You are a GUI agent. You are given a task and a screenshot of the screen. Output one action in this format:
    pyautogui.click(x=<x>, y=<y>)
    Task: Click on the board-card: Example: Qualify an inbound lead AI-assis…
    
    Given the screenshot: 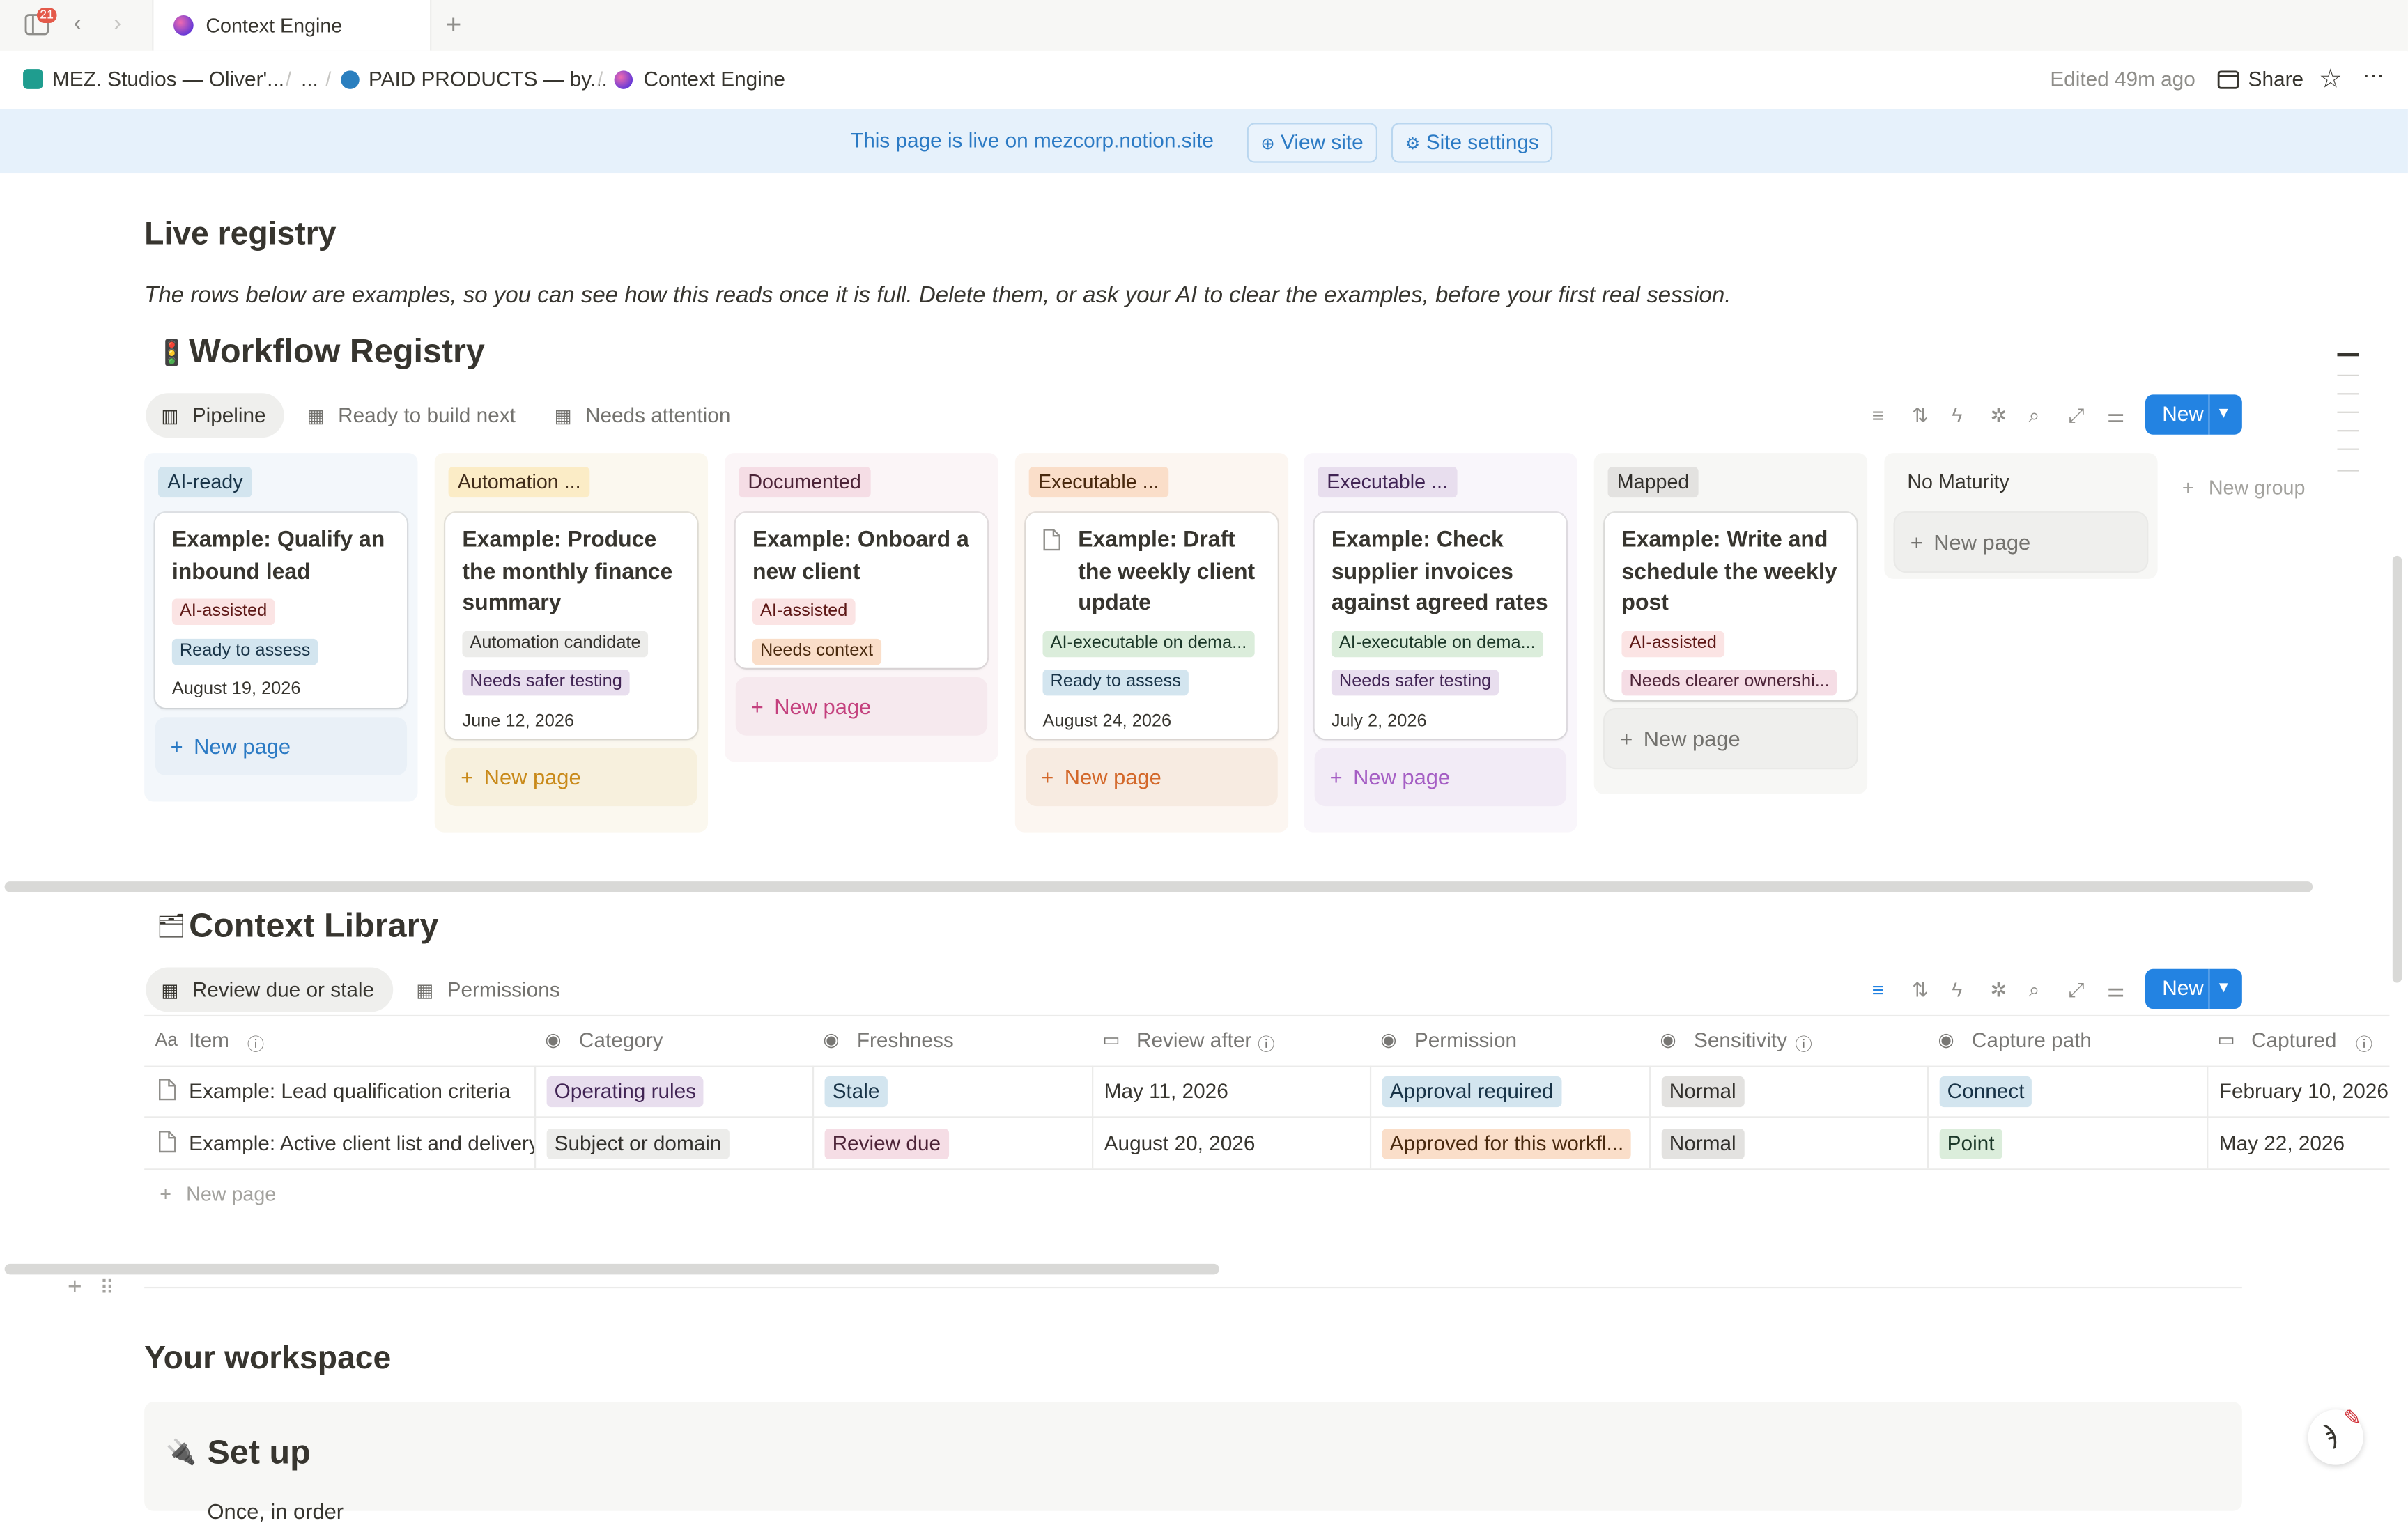 What is the action you would take?
    pyautogui.click(x=281, y=611)
    